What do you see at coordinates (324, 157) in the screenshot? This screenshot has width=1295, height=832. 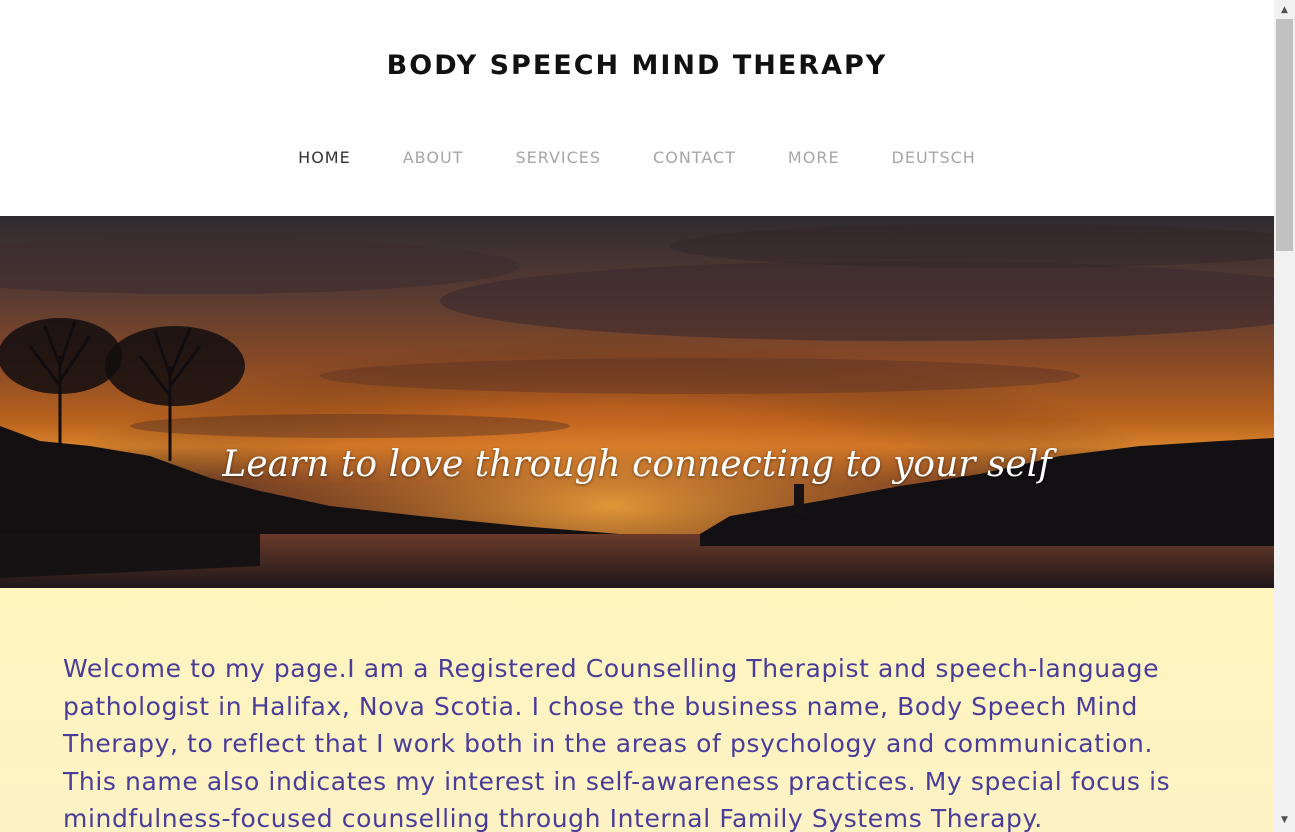 I see `nav-item-home: HOME` at bounding box center [324, 157].